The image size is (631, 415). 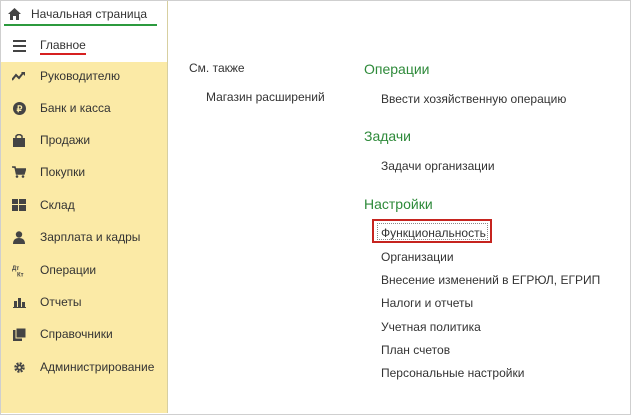 What do you see at coordinates (398, 204) in the screenshot?
I see `section-title-settings: Настройки` at bounding box center [398, 204].